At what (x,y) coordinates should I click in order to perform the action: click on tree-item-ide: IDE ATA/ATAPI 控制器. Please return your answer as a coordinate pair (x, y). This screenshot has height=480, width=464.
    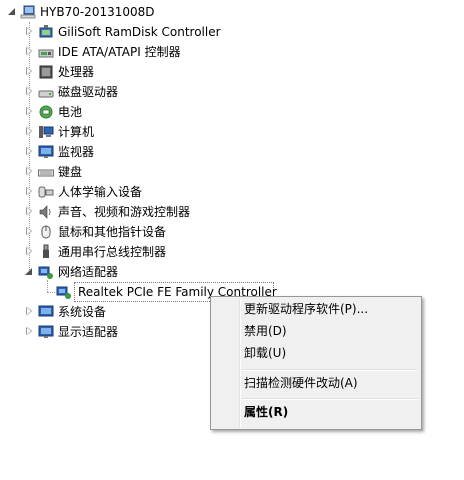
    Looking at the image, I should click on (150, 52).